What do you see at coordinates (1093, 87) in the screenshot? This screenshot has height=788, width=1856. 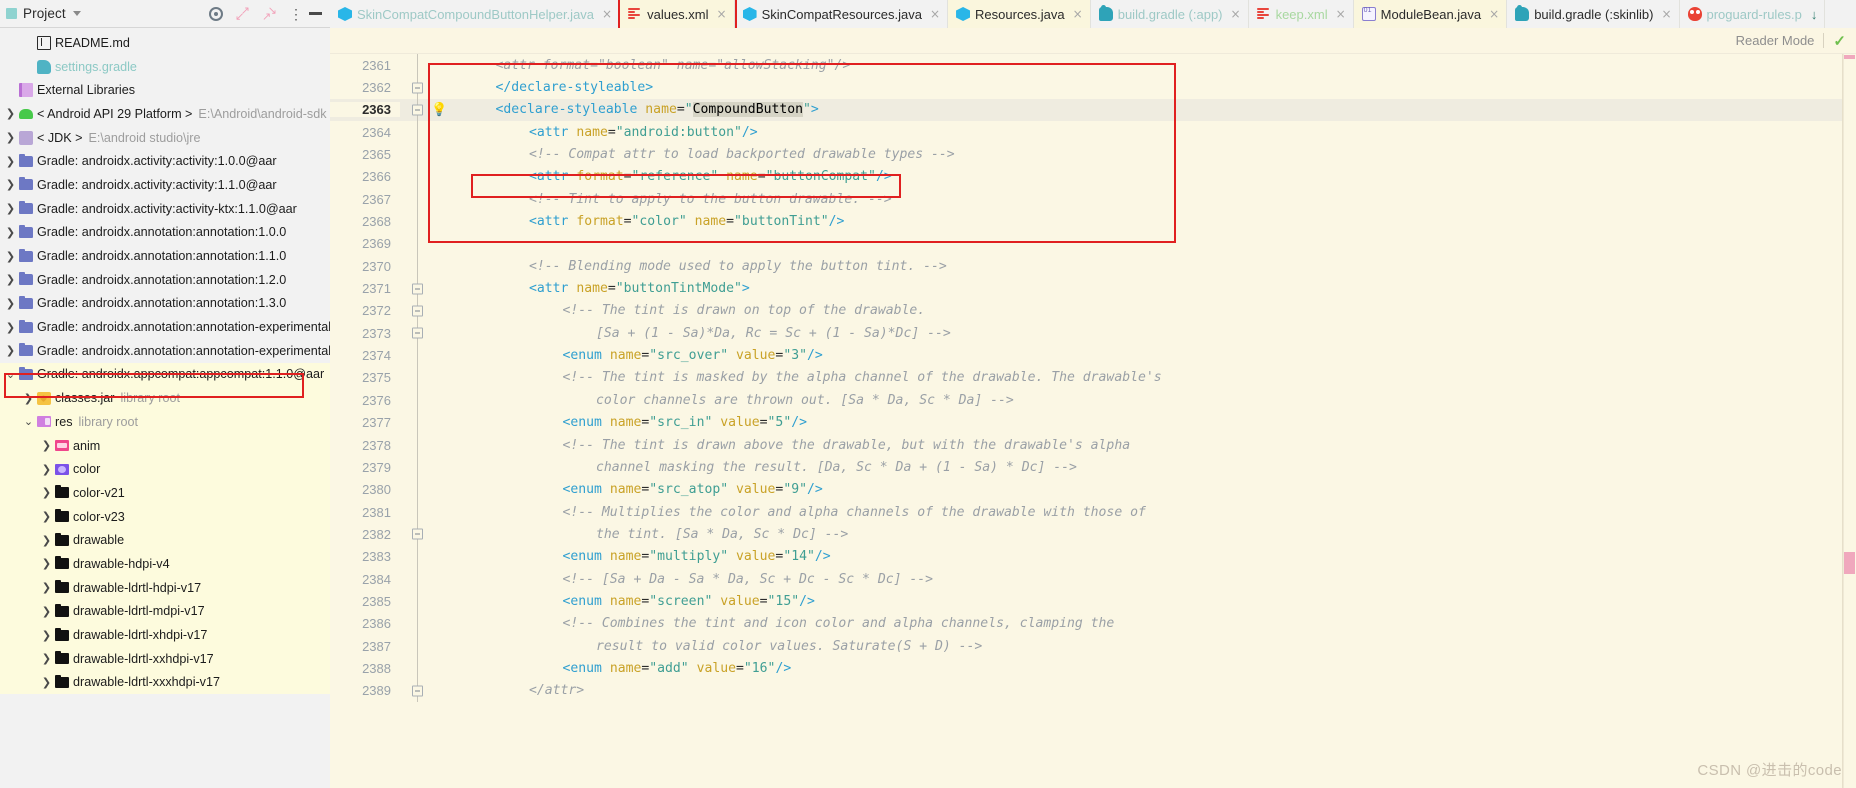 I see `code-line: 2362 </declare-styleable>` at bounding box center [1093, 87].